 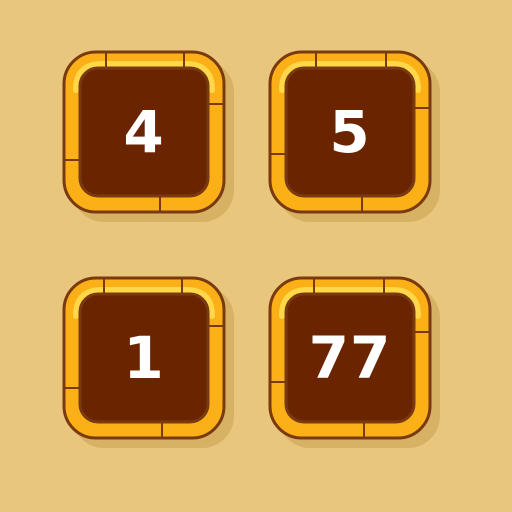 I want to click on number-tile: 77, so click(x=354, y=362).